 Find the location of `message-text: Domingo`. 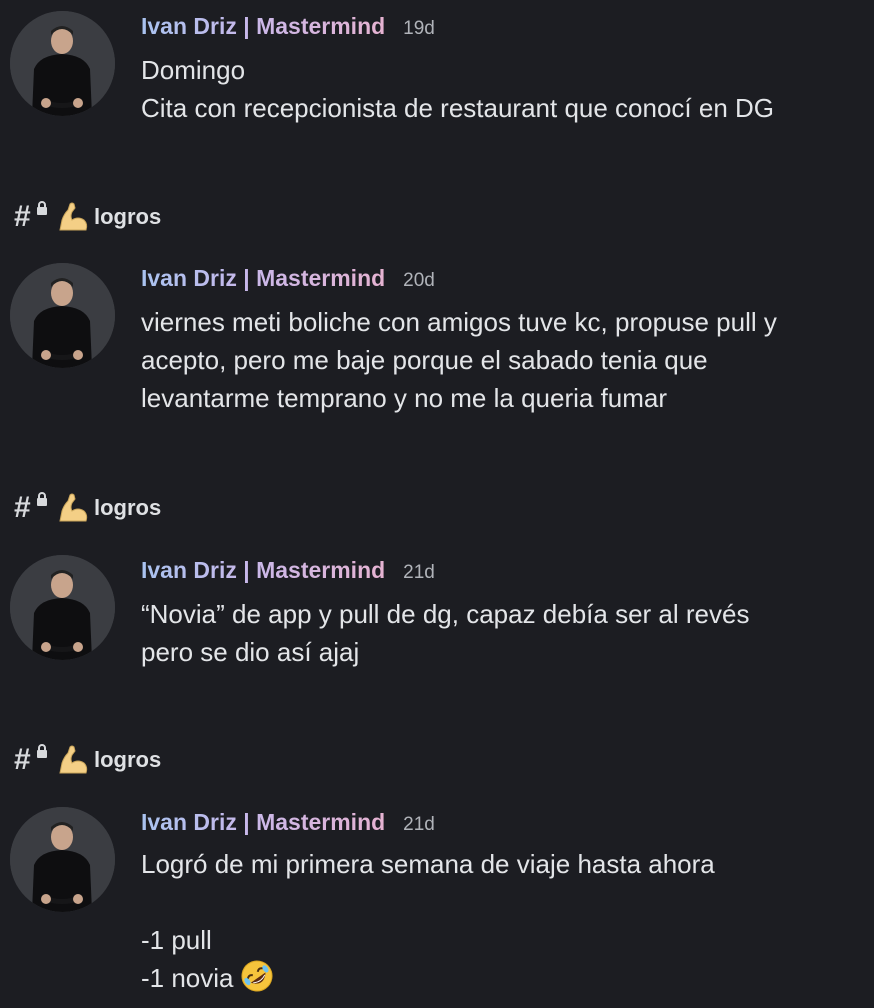

message-text: Domingo is located at coordinates (193, 70).